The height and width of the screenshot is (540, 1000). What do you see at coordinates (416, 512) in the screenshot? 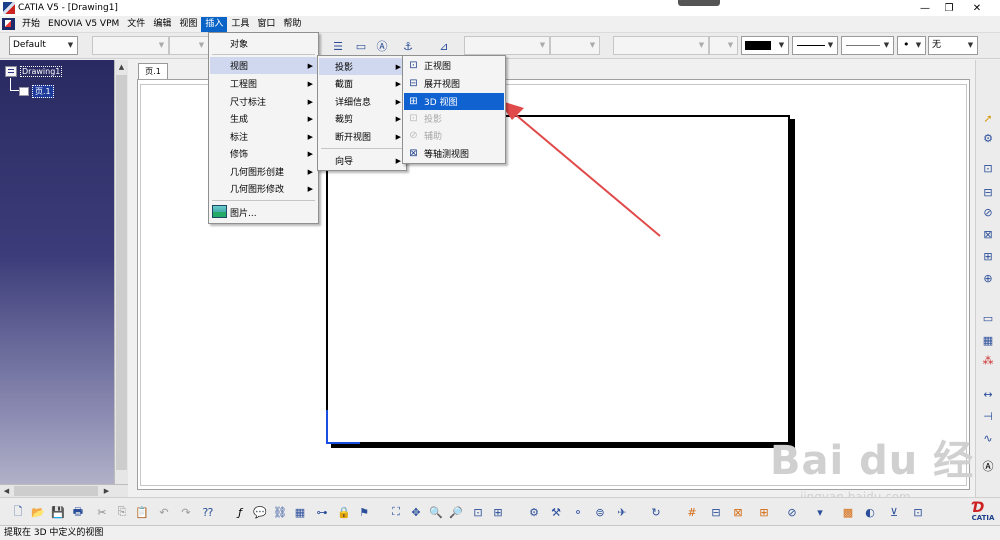
I see `pan-icon: ✥` at bounding box center [416, 512].